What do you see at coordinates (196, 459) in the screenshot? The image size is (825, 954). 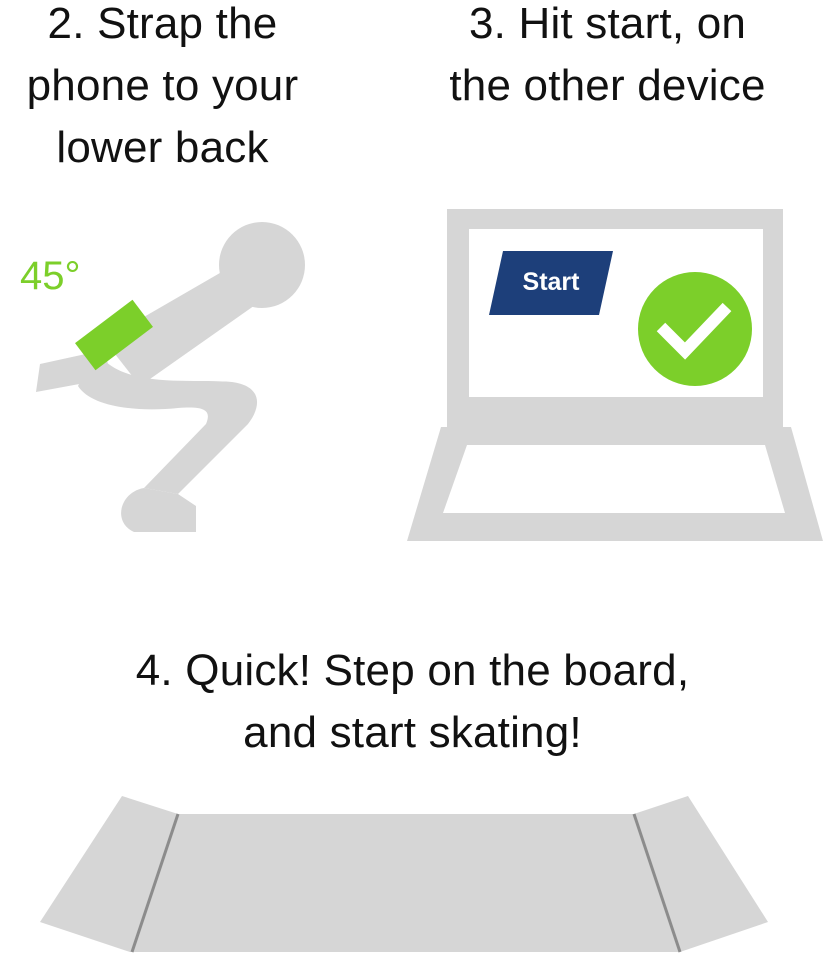 I see `figure-shin` at bounding box center [196, 459].